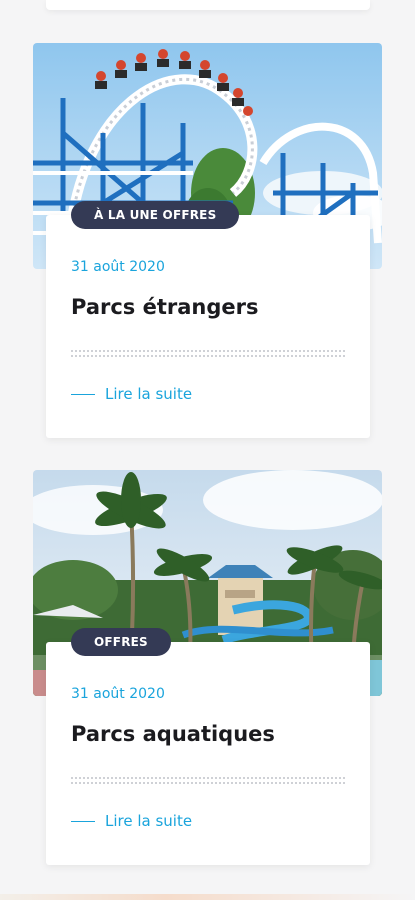 The image size is (415, 900). Describe the element at coordinates (121, 642) in the screenshot. I see `category-badge: OFFRES` at that location.